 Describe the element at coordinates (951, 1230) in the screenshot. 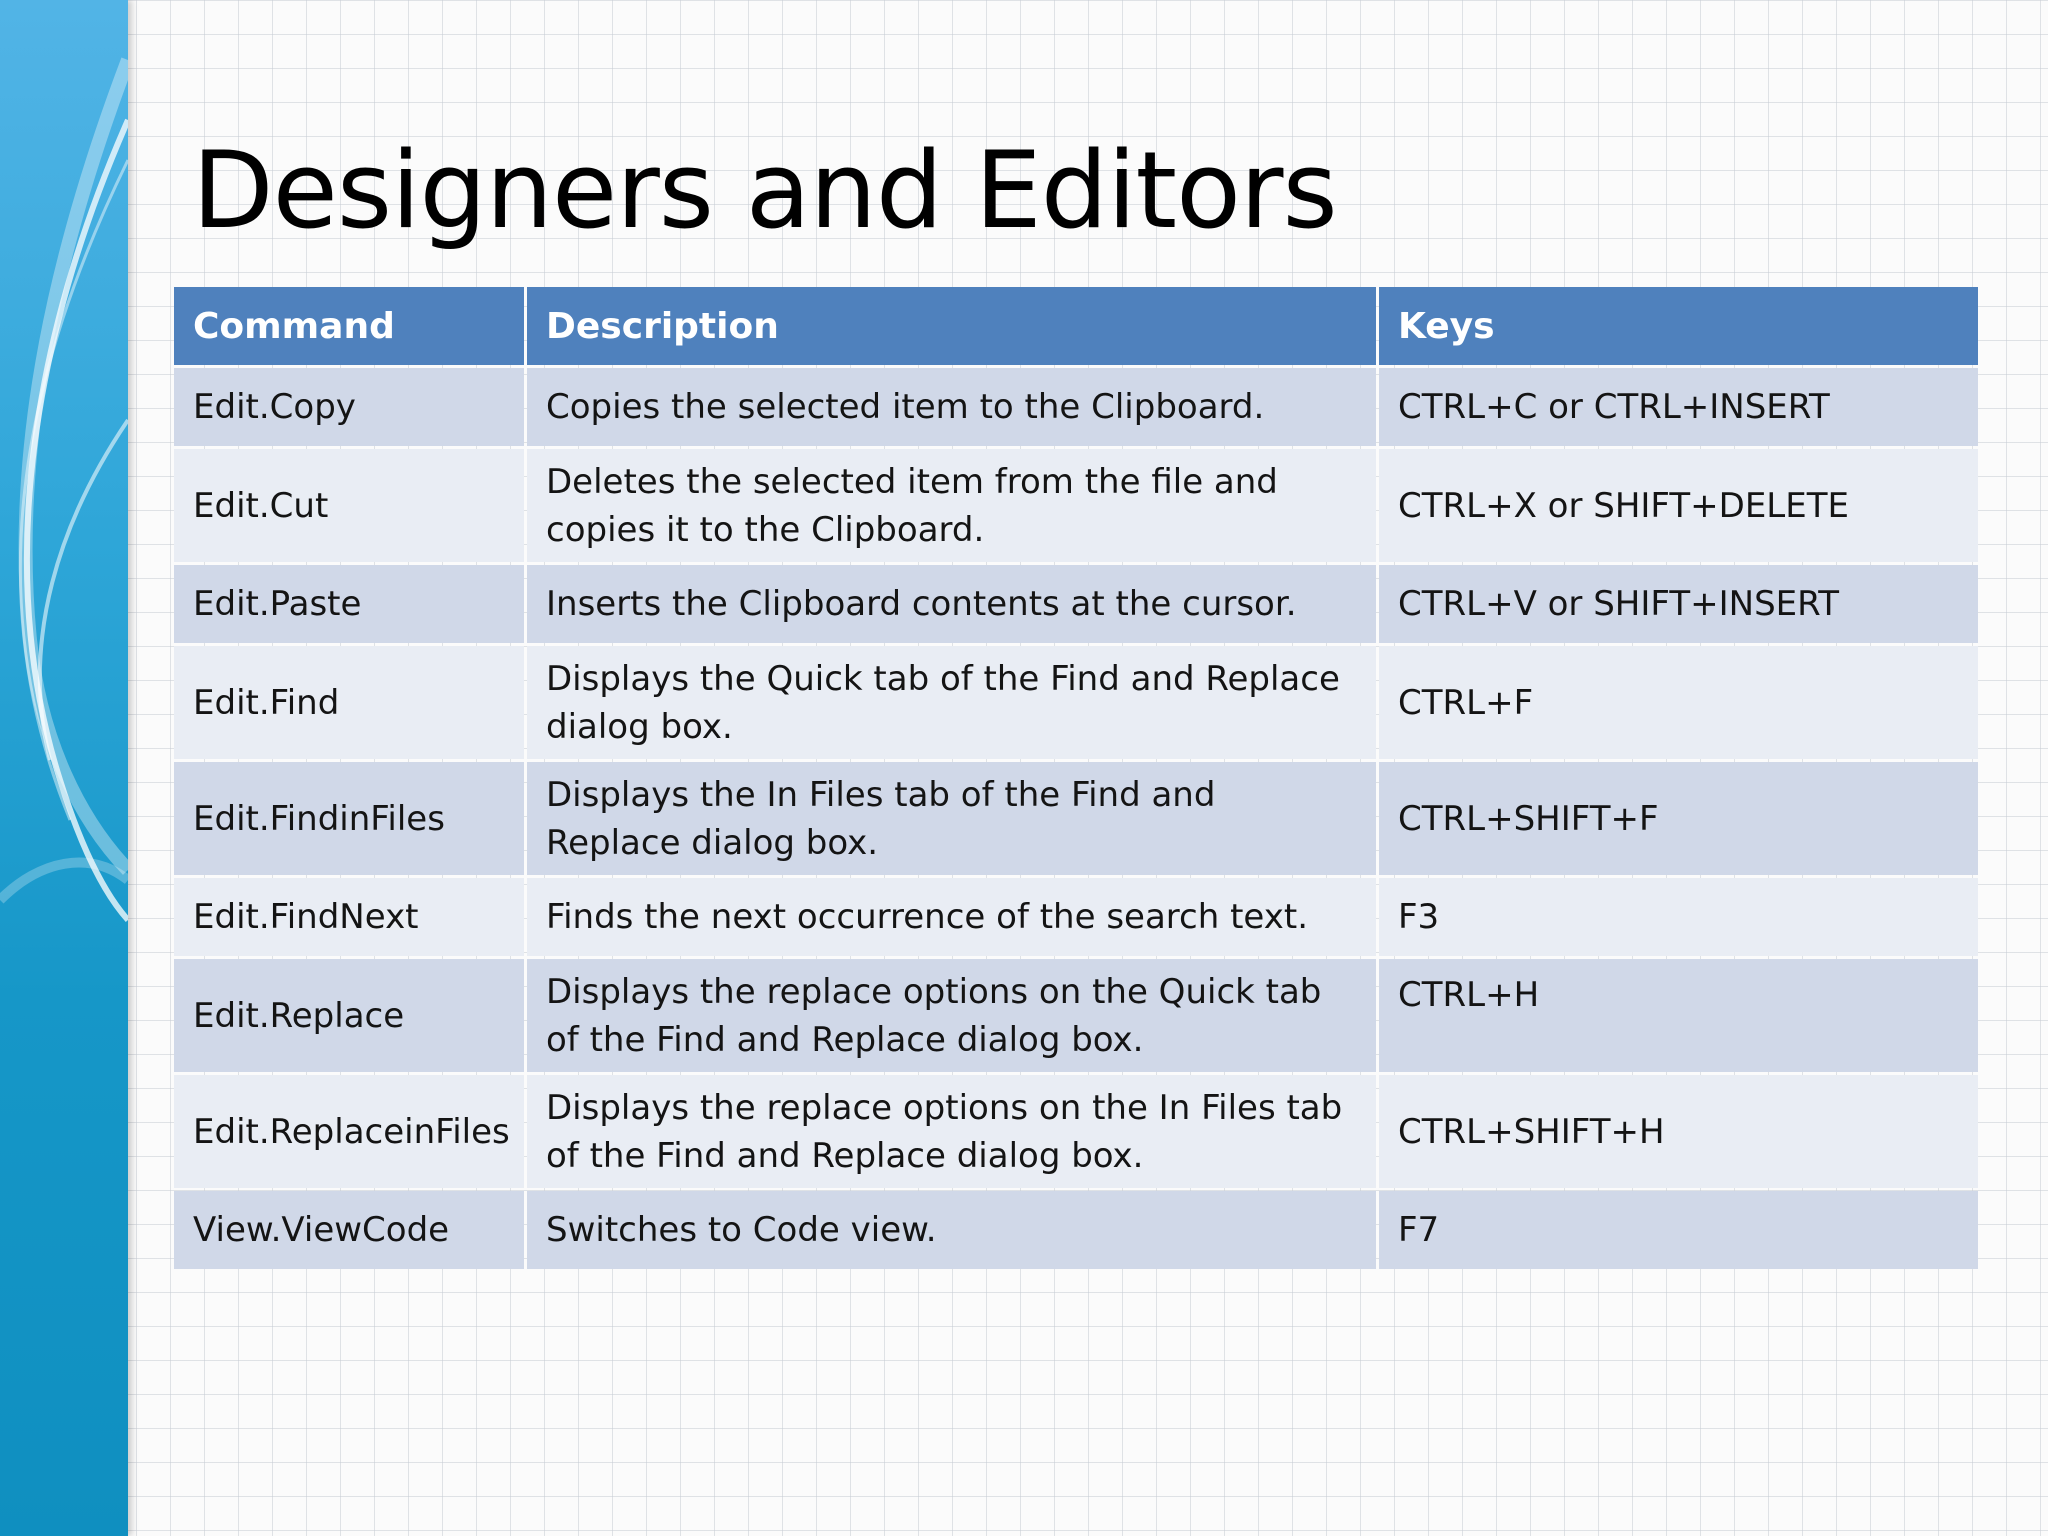

I see `description-cell: Switches to Code view.` at that location.